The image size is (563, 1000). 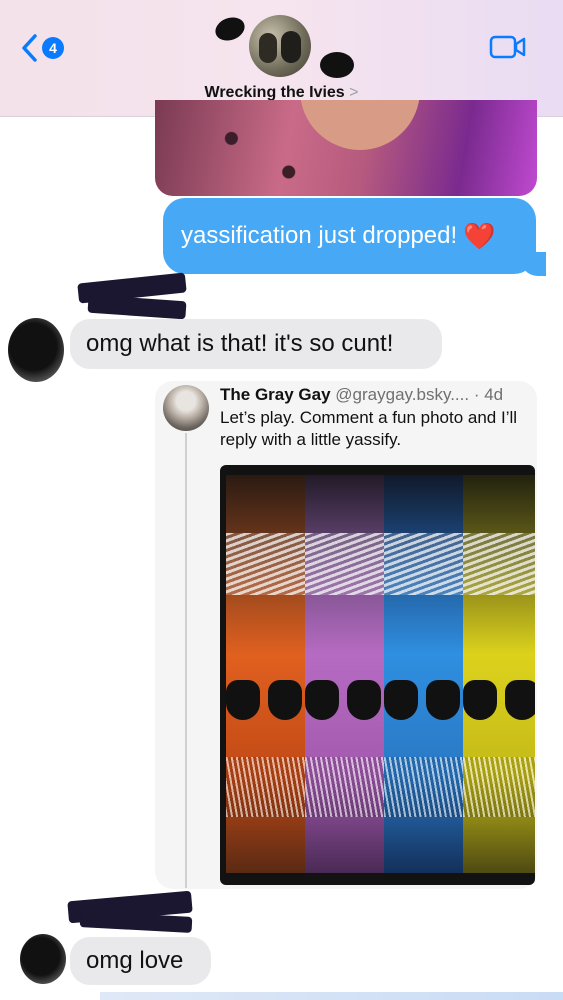 I want to click on sent-message-bubble: yassification just dropped! ❤️, so click(x=349, y=236).